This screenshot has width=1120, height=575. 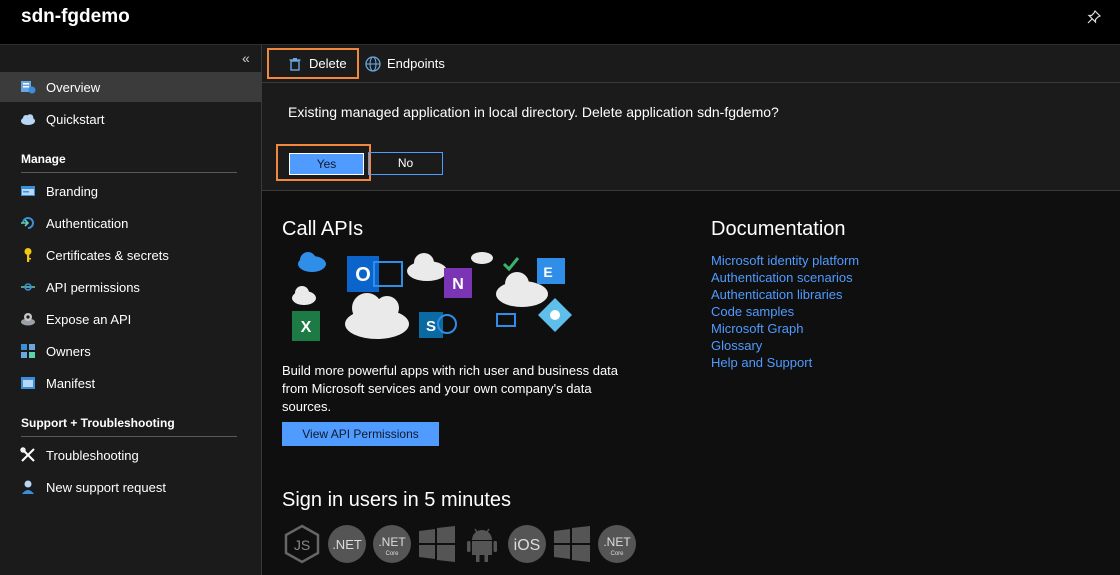 I want to click on doc-link-auth-libraries: Authentication libraries, so click(x=785, y=294).